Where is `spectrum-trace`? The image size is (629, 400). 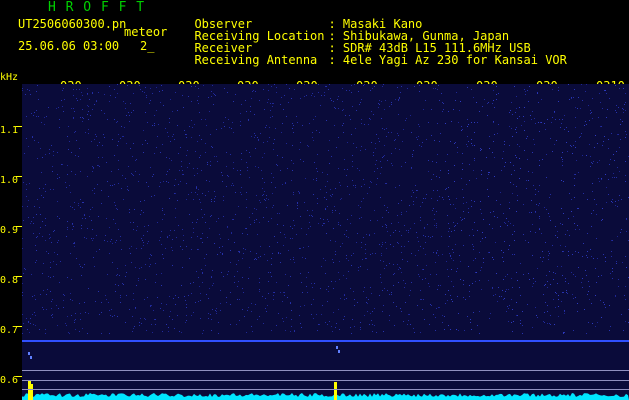
spectrum-trace is located at coordinates (325, 396).